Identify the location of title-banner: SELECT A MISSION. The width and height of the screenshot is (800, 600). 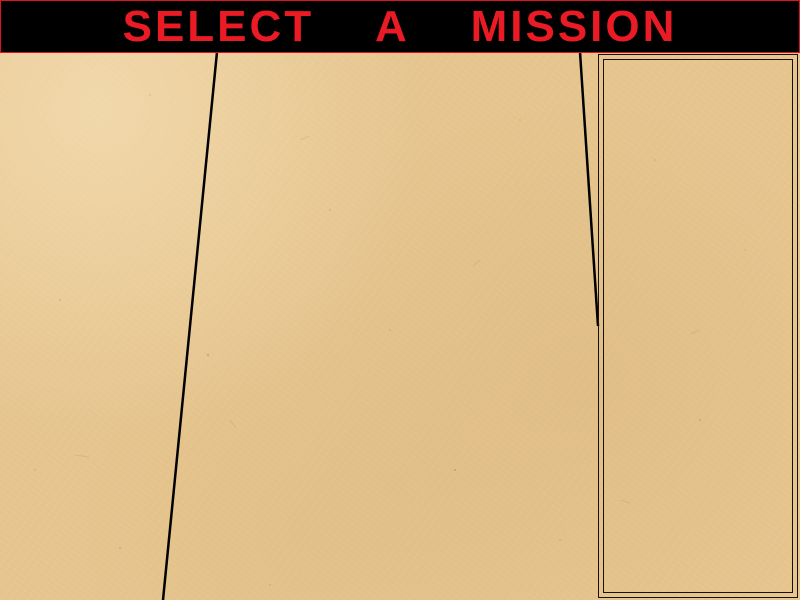
(400, 26).